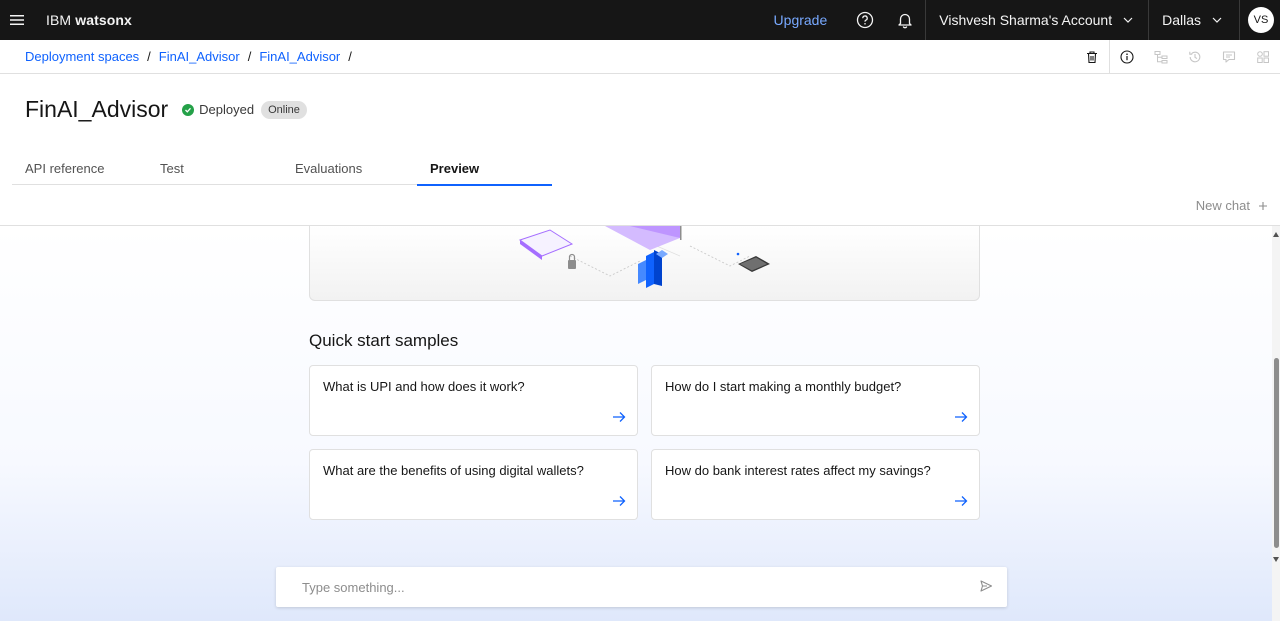  I want to click on checkmark-icon, so click(188, 109).